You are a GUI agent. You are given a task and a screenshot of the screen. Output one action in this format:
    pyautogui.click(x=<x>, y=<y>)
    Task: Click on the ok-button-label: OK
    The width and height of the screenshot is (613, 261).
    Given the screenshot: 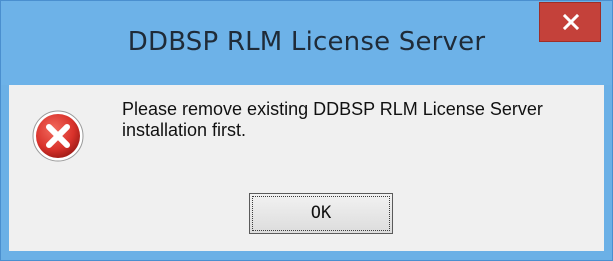 What is the action you would take?
    pyautogui.click(x=321, y=213)
    